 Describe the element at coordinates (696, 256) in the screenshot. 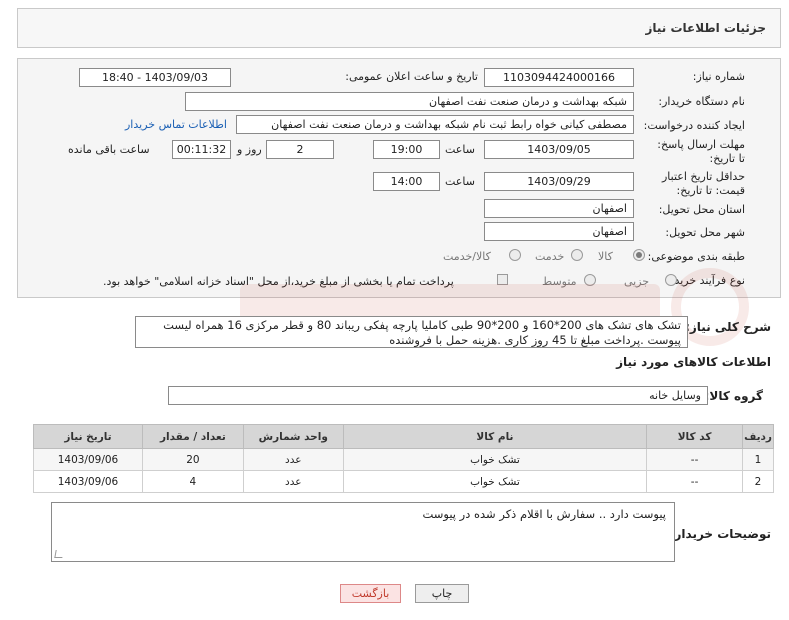

I see `category-label: طبقه بندی موضوعی:` at that location.